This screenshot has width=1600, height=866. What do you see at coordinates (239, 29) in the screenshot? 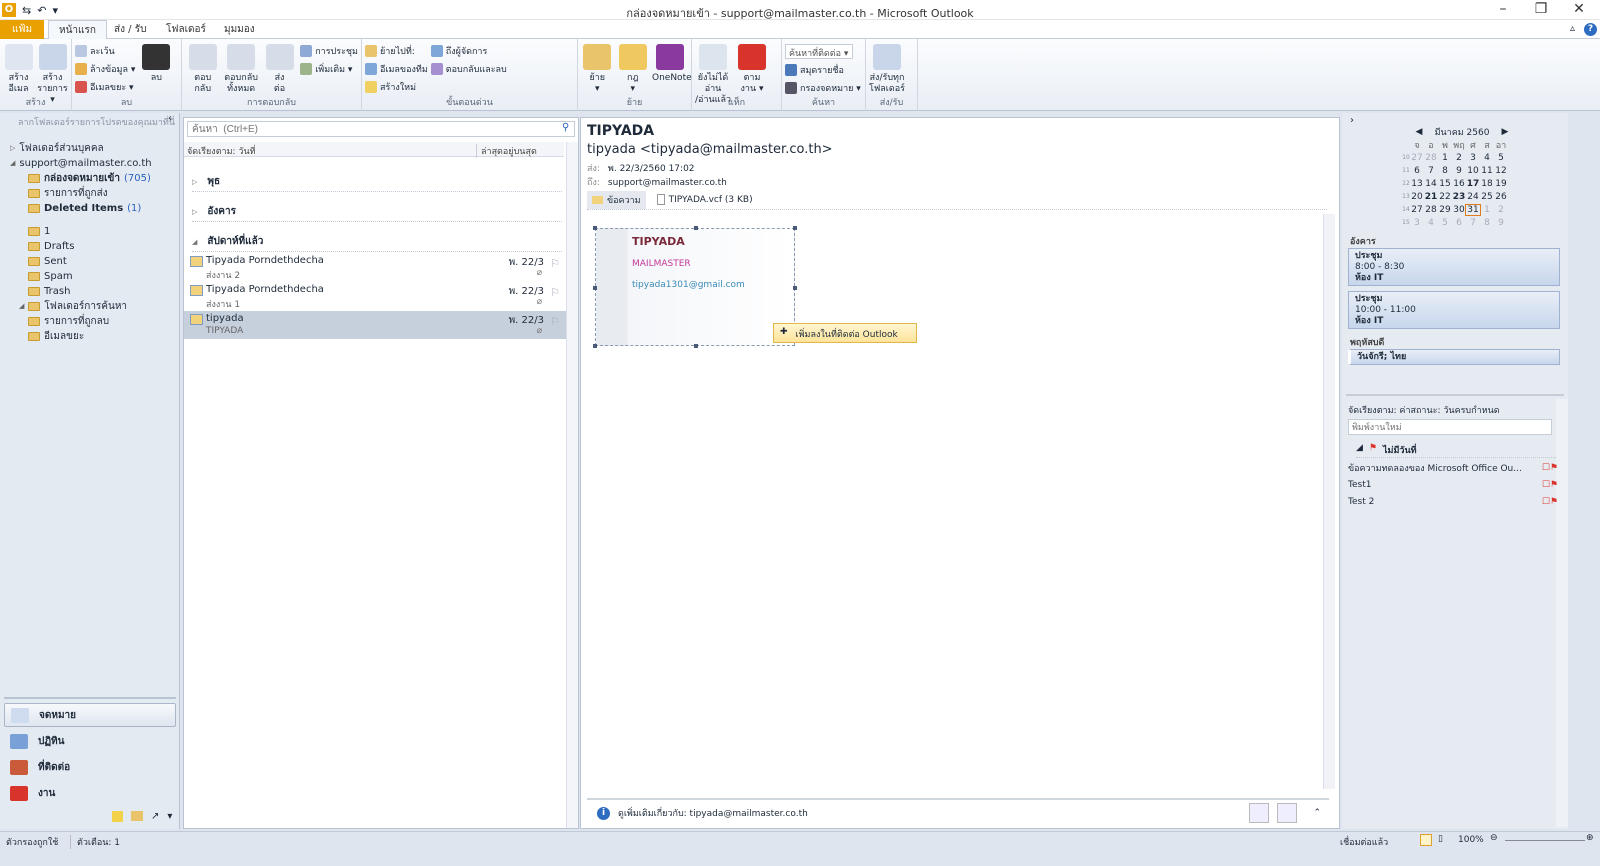
I see `tab-view: มุมมอง` at bounding box center [239, 29].